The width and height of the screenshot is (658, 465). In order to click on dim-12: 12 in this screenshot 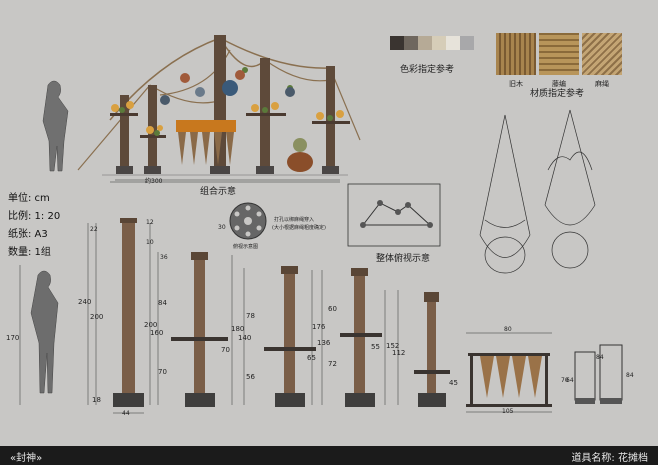, I will do `click(150, 222)`.